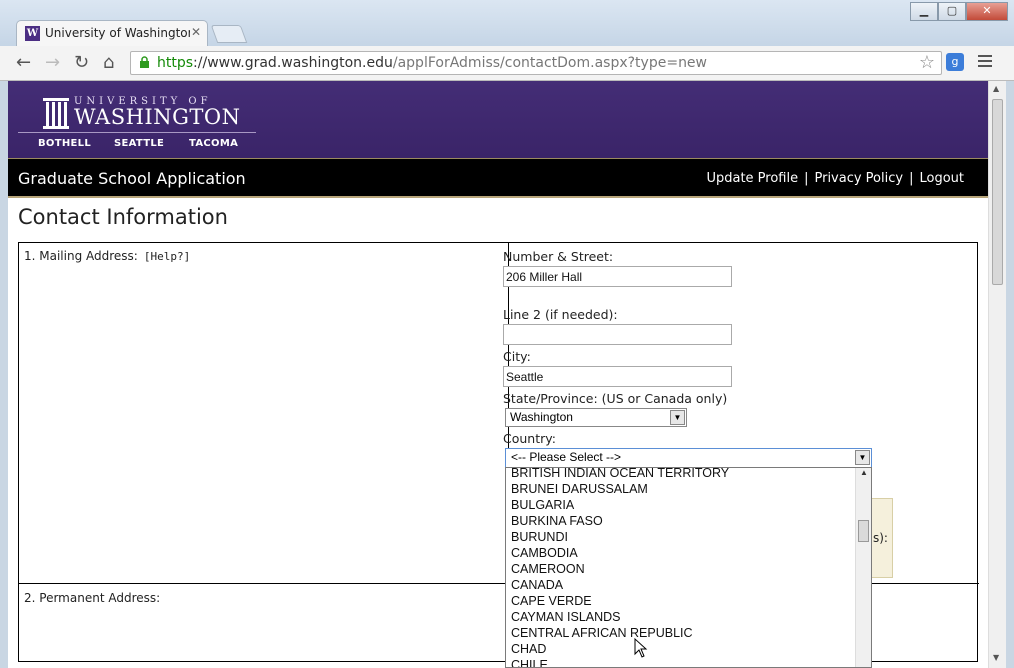 The height and width of the screenshot is (668, 1014). Describe the element at coordinates (681, 633) in the screenshot. I see `country-option: CENTRAL AFRICAN REPUBLIC` at that location.